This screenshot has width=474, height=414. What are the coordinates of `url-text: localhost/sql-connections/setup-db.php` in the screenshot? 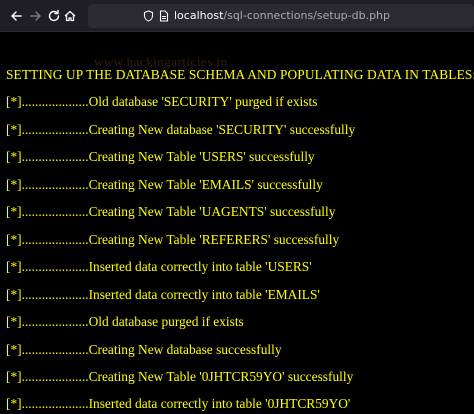 It's located at (282, 16).